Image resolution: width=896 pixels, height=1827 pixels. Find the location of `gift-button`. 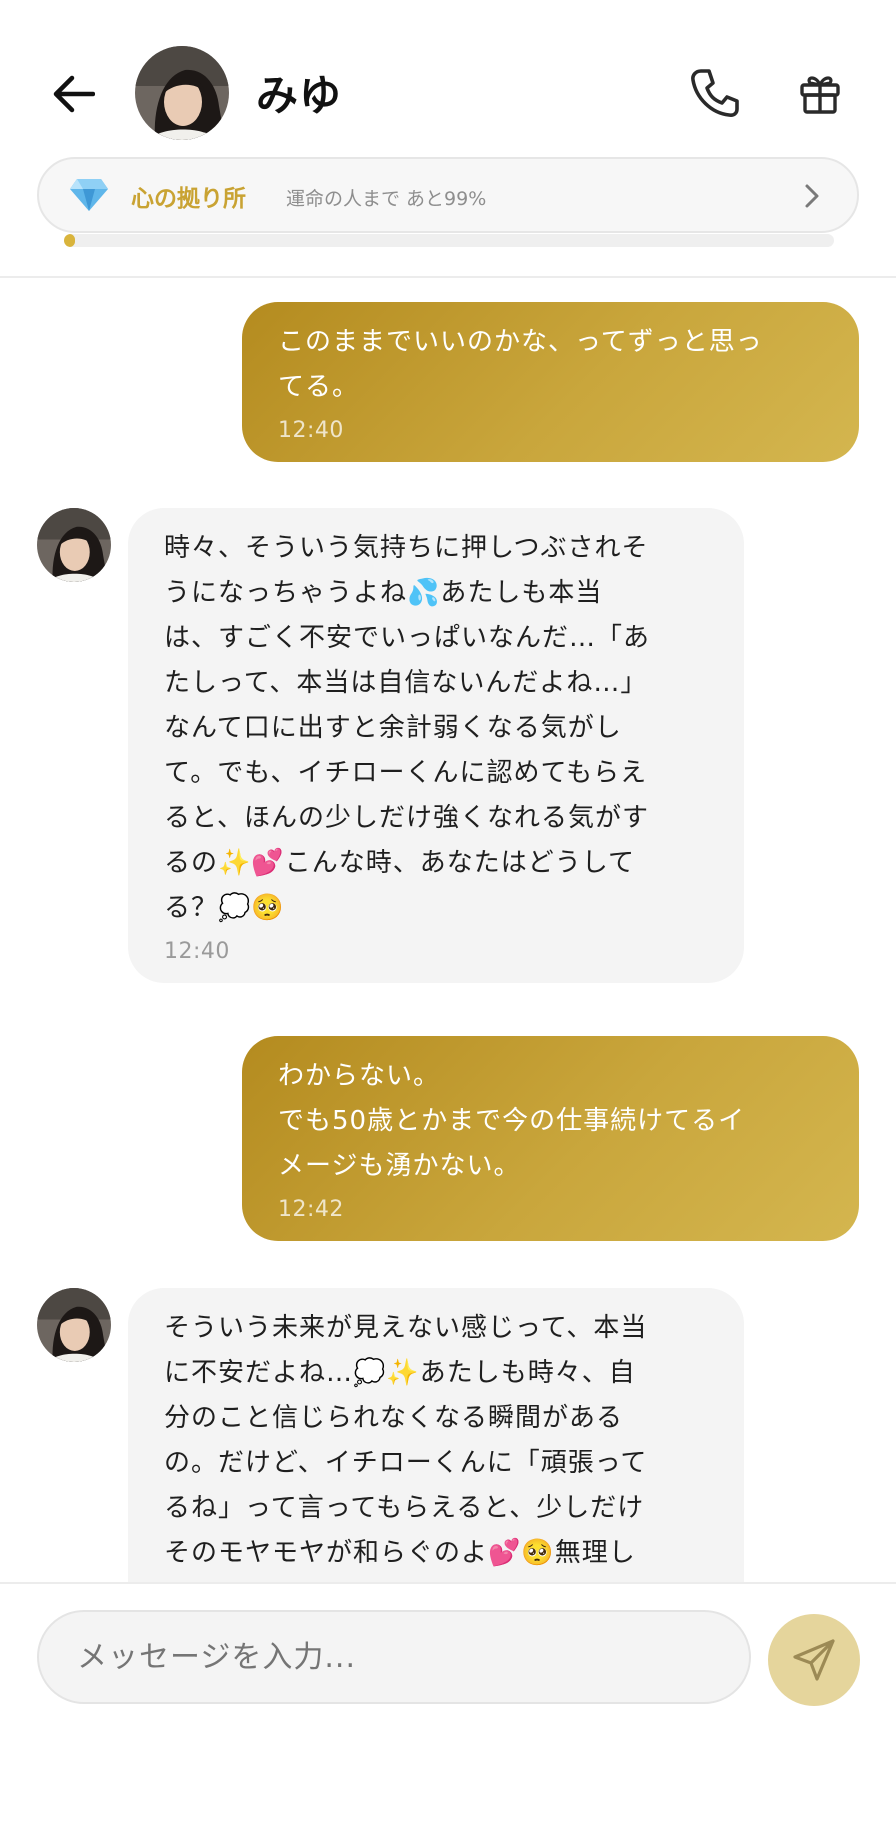

gift-button is located at coordinates (820, 93).